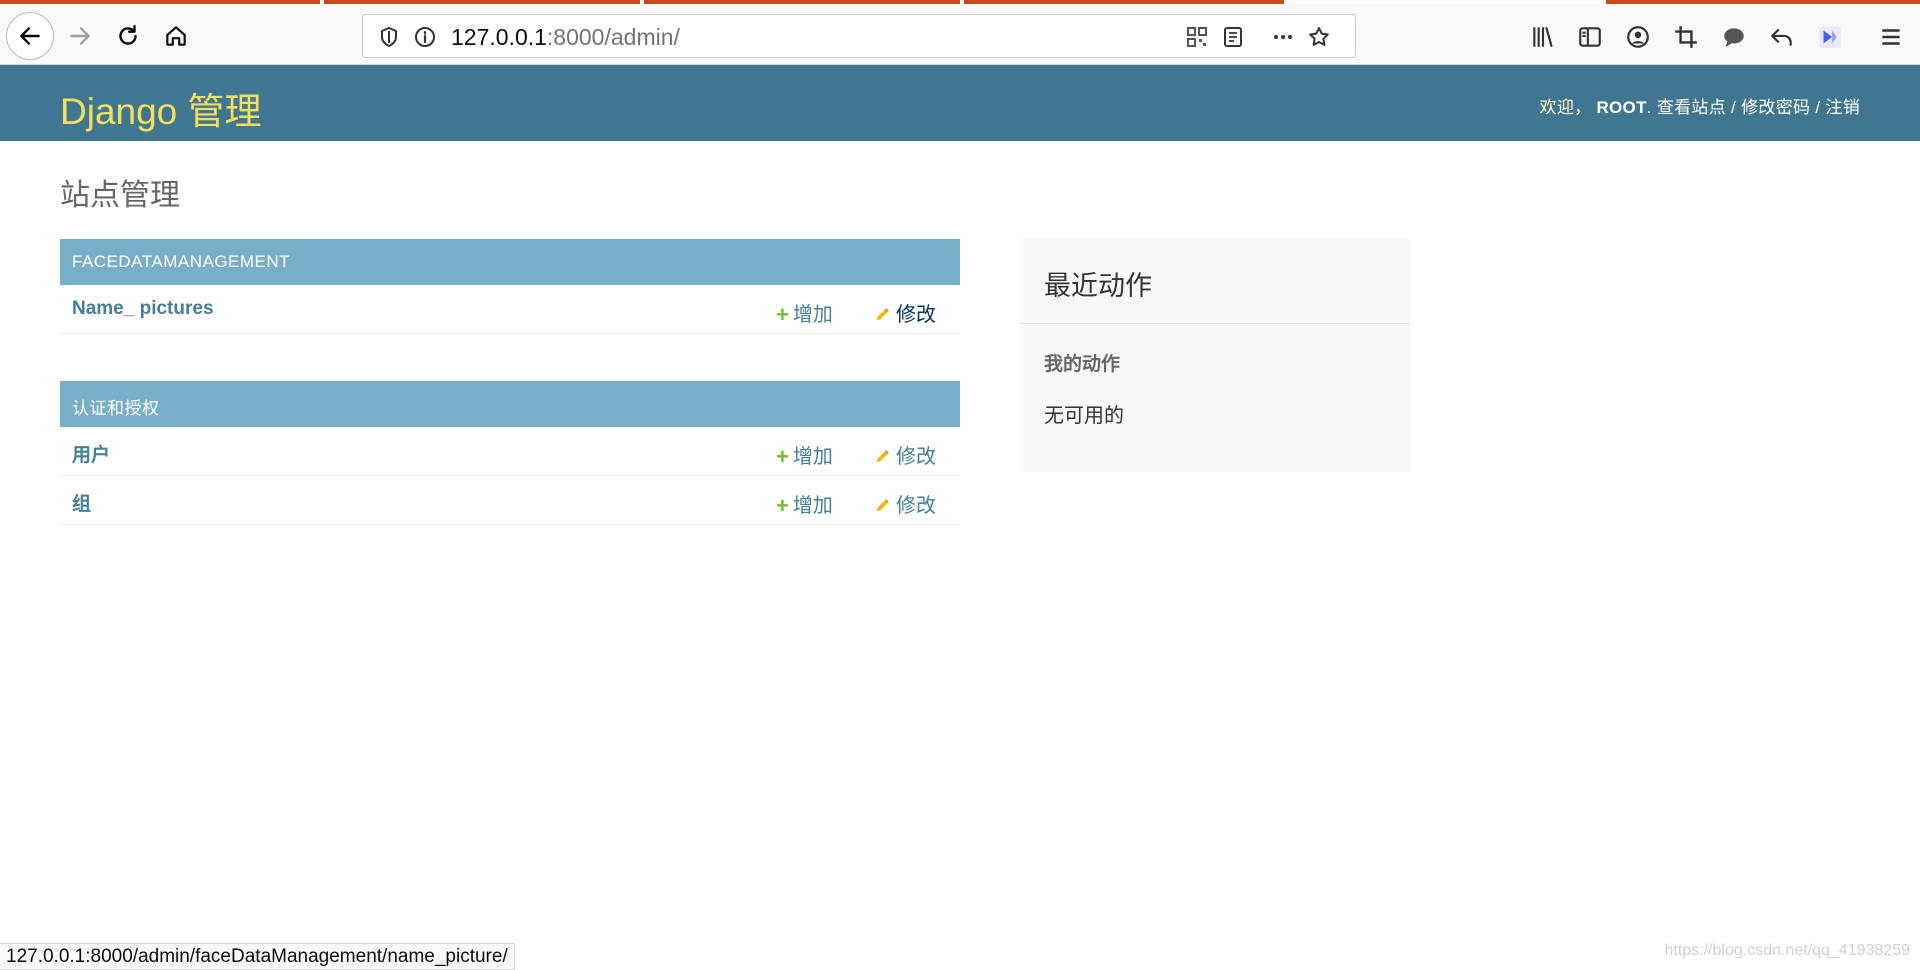 The height and width of the screenshot is (970, 1920). What do you see at coordinates (1891, 37) in the screenshot?
I see `menu-icon` at bounding box center [1891, 37].